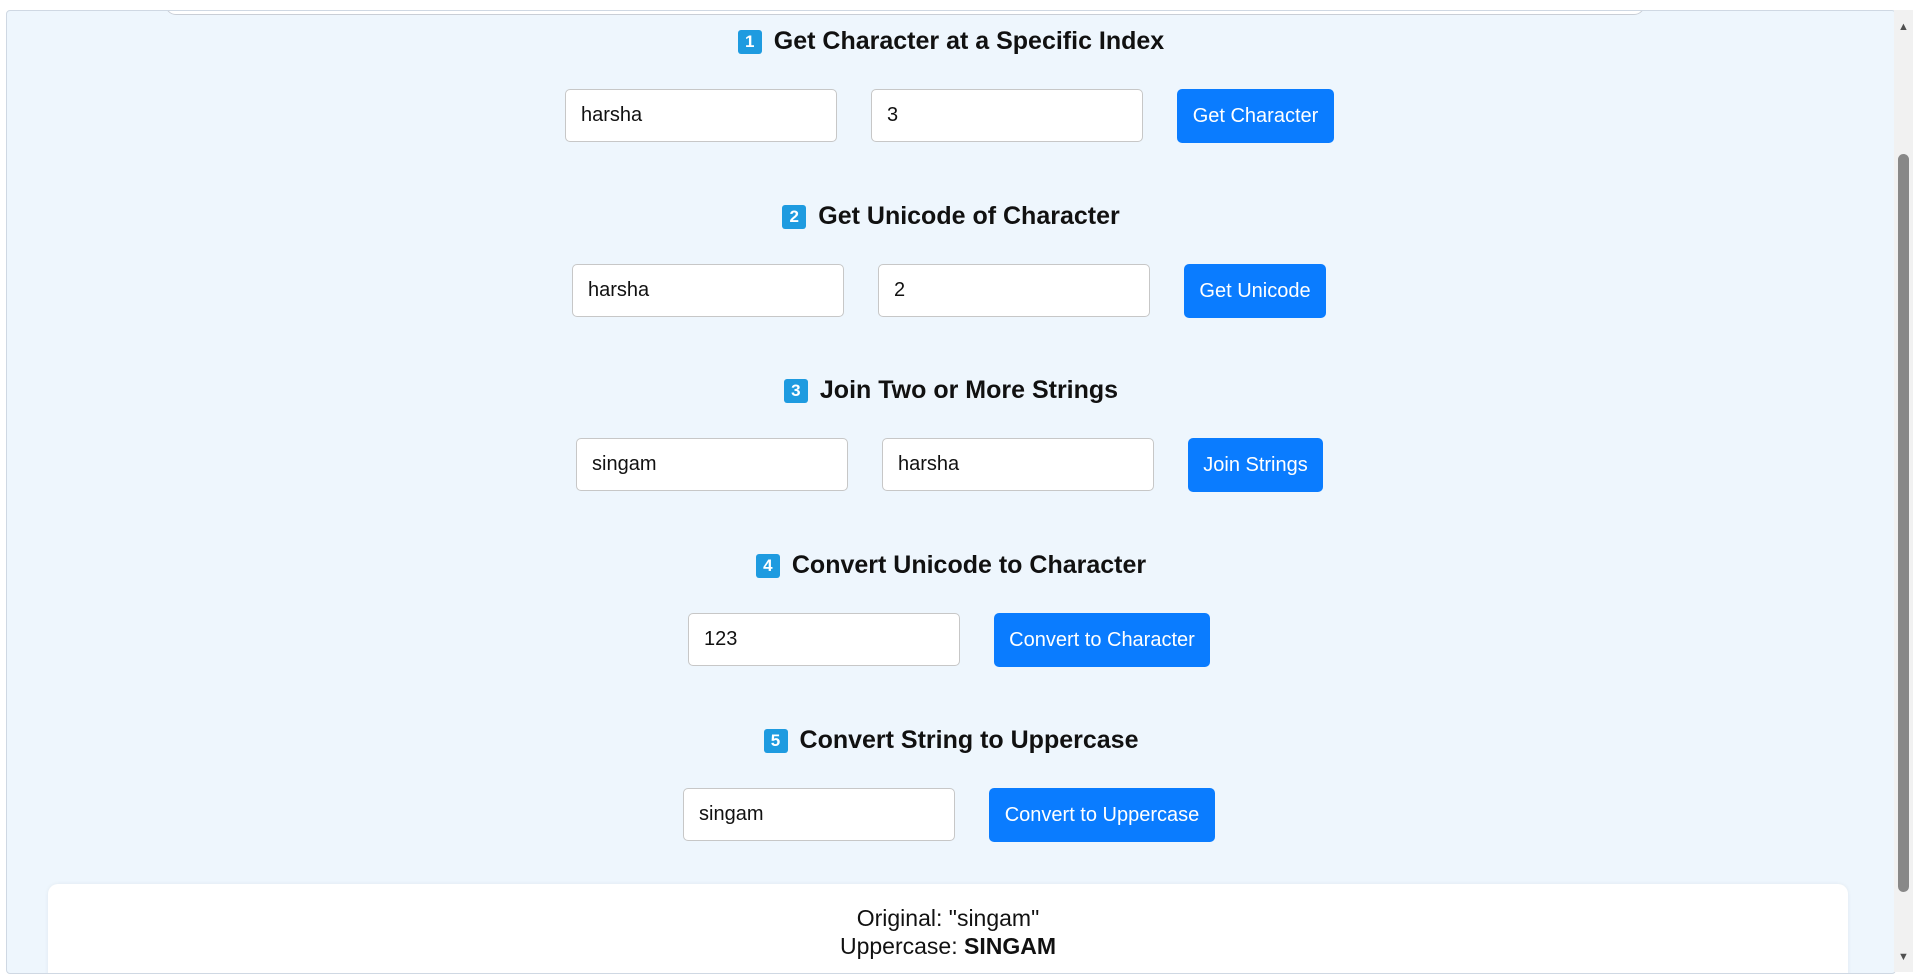 This screenshot has width=1919, height=978. I want to click on section-title-text: Get Character at a Specific Index, so click(969, 41).